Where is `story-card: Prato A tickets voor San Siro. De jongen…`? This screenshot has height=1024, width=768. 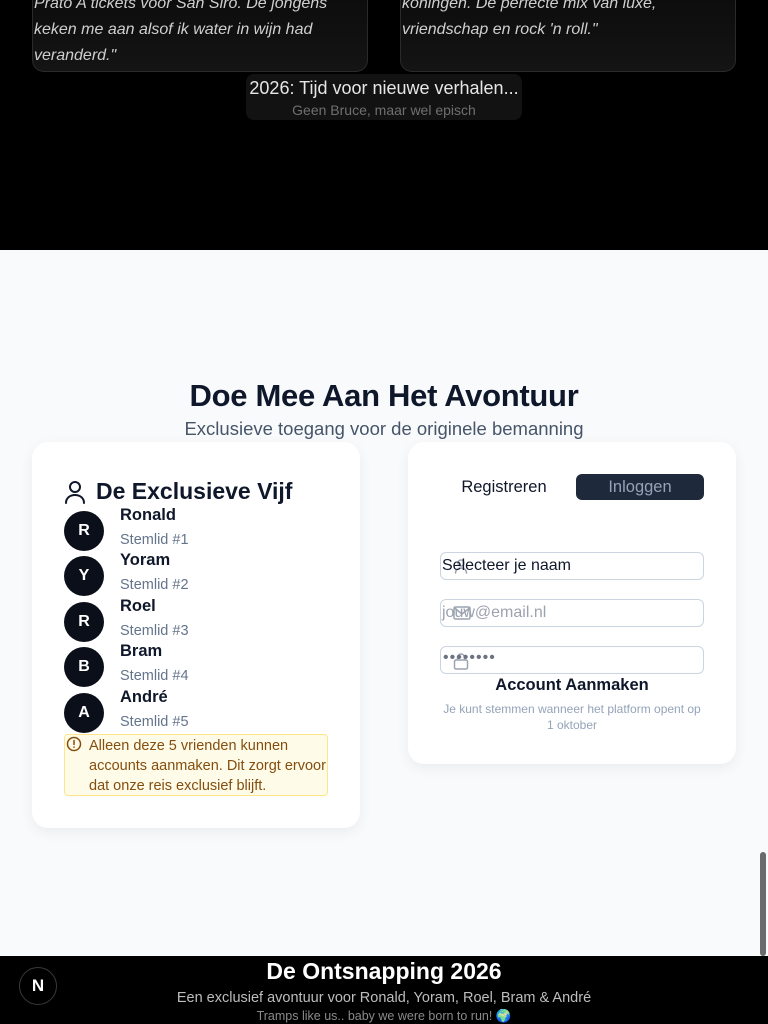
story-card: Prato A tickets voor San Siro. De jongen… is located at coordinates (200, 36).